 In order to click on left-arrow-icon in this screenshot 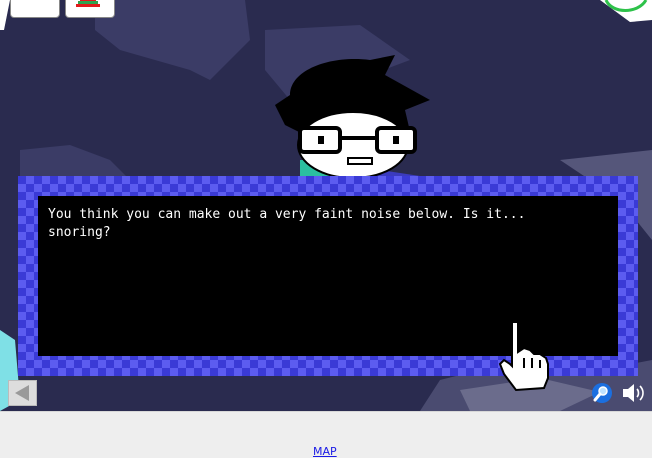, I will do `click(22, 393)`.